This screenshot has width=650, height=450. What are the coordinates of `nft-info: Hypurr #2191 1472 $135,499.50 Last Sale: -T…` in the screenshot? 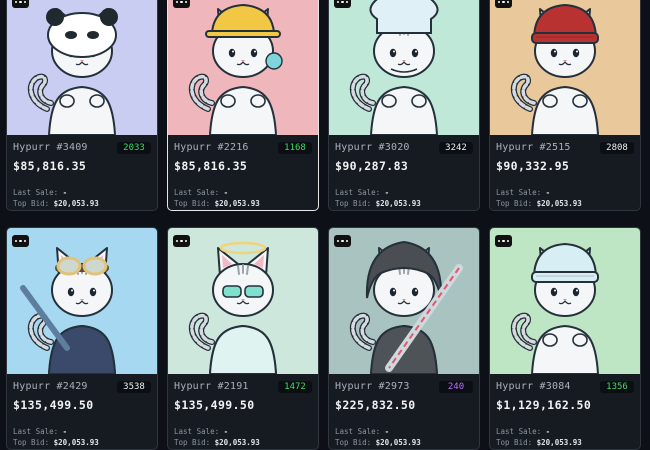 It's located at (243, 411).